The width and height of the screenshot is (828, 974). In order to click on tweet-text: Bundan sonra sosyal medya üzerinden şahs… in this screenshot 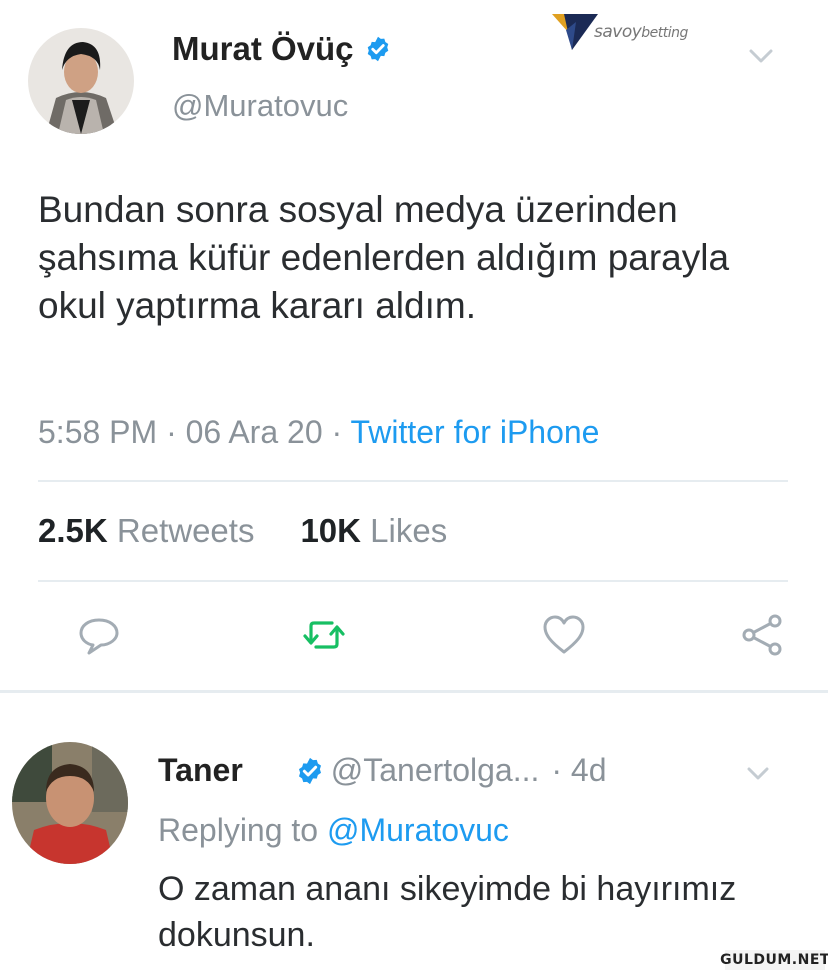, I will do `click(384, 257)`.